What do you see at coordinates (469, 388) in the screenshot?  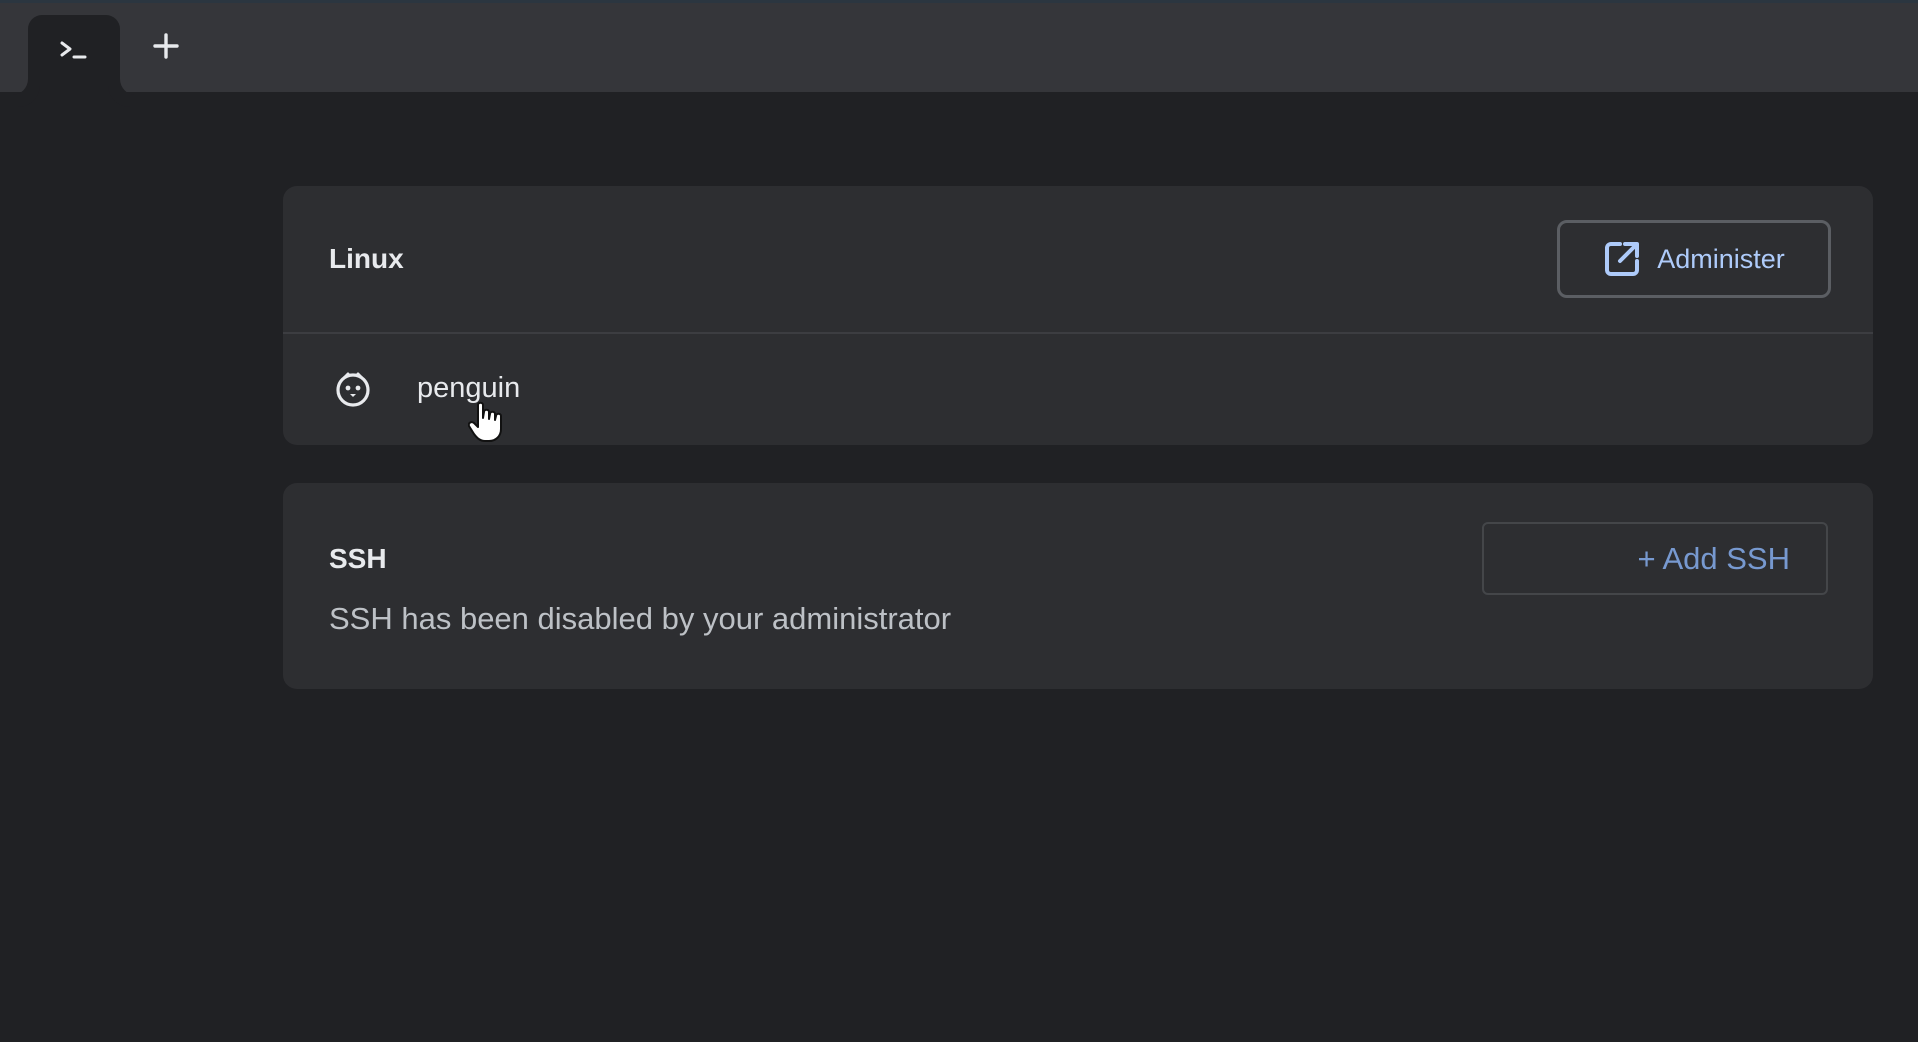 I see `container-name: penguin` at bounding box center [469, 388].